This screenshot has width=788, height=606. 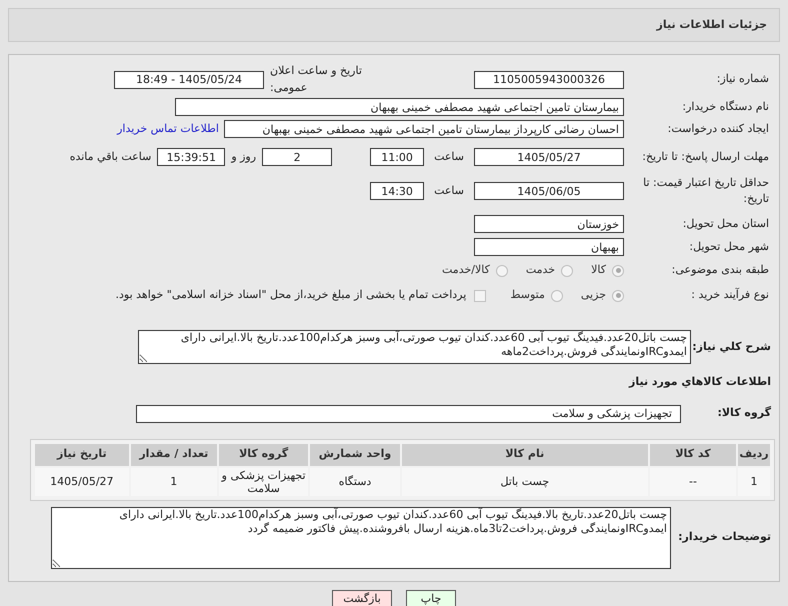 I want to click on back-button: بازگشت, so click(x=362, y=598).